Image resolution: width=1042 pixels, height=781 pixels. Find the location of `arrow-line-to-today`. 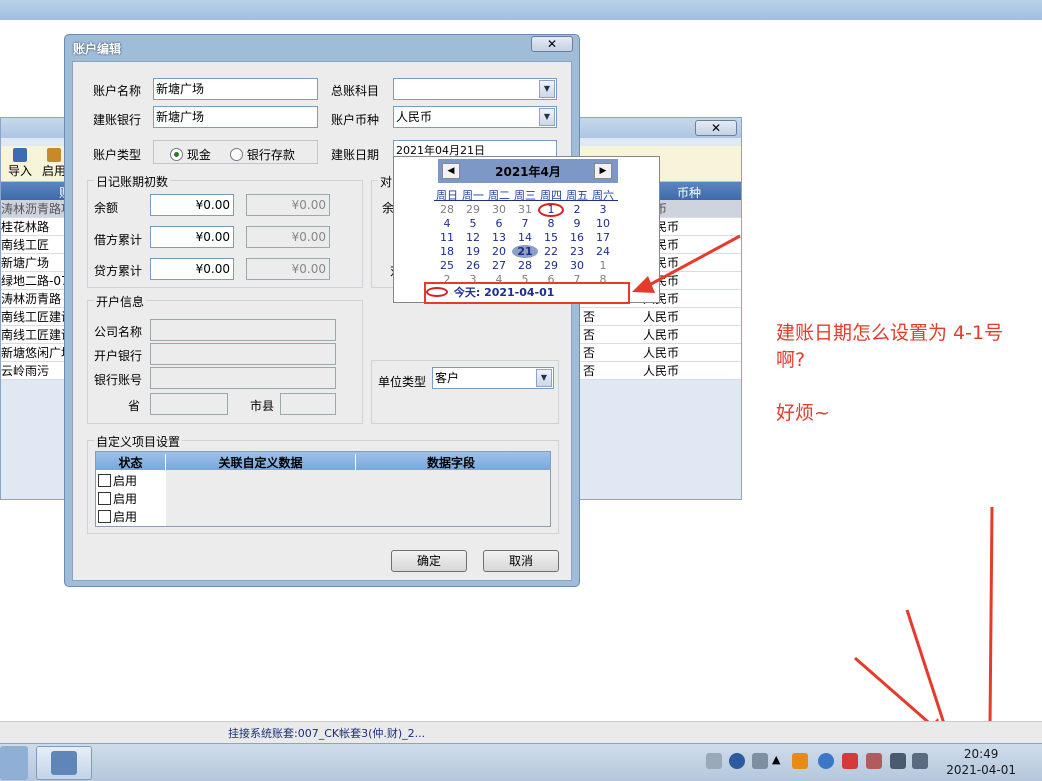

arrow-line-to-today is located at coordinates (690, 263).